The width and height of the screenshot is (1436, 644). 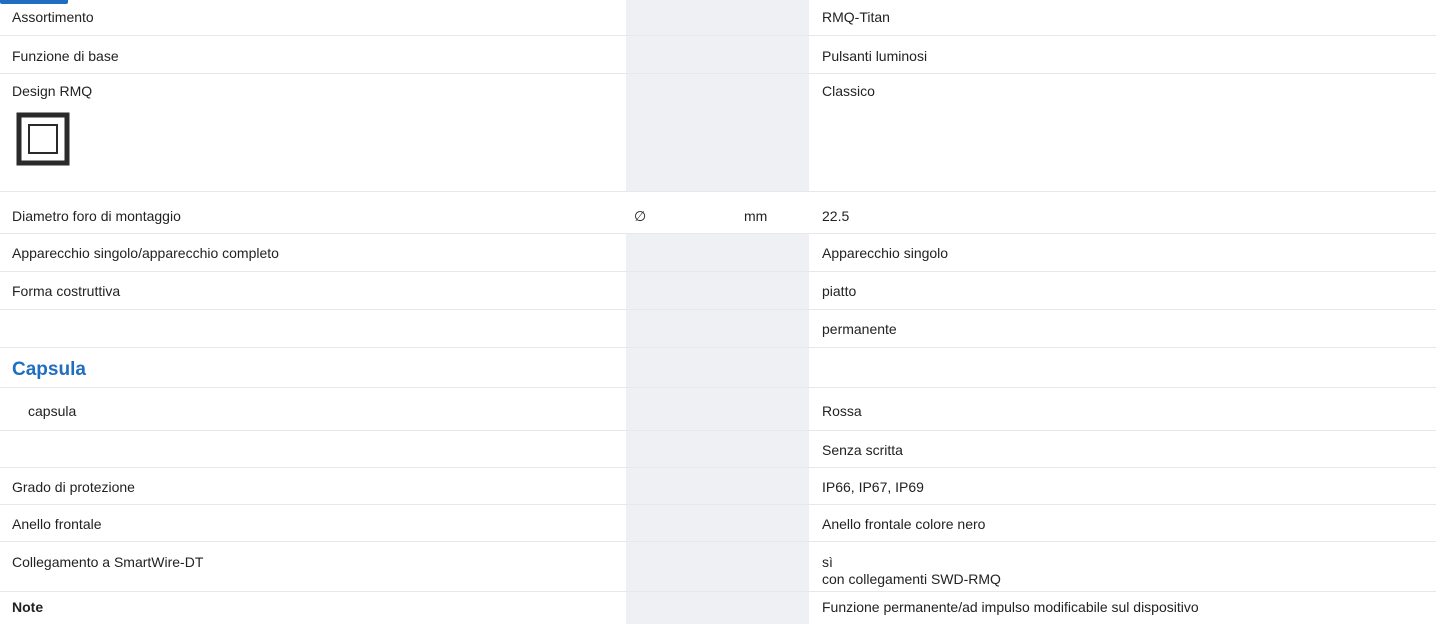 What do you see at coordinates (848, 91) in the screenshot?
I see `spec-value: Classico` at bounding box center [848, 91].